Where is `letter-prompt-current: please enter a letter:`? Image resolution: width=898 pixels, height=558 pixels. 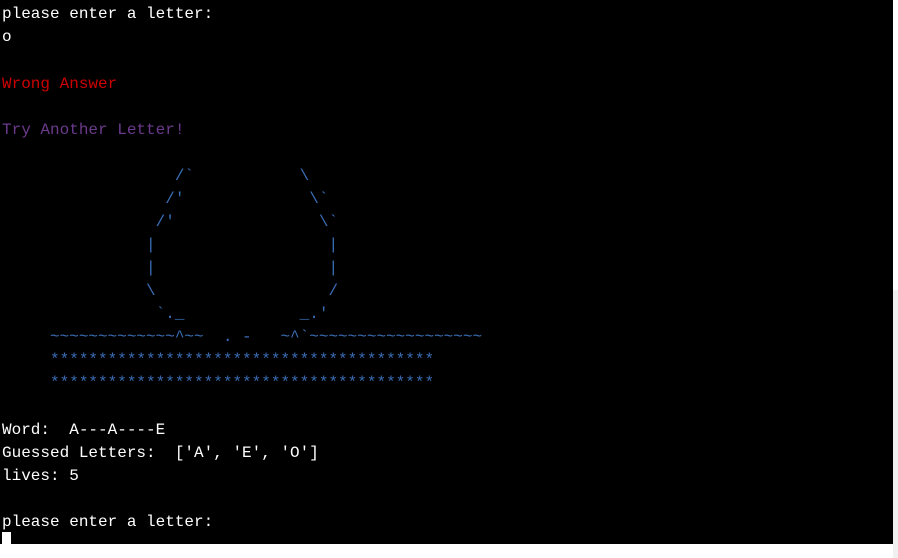 letter-prompt-current: please enter a letter: is located at coordinates (108, 522).